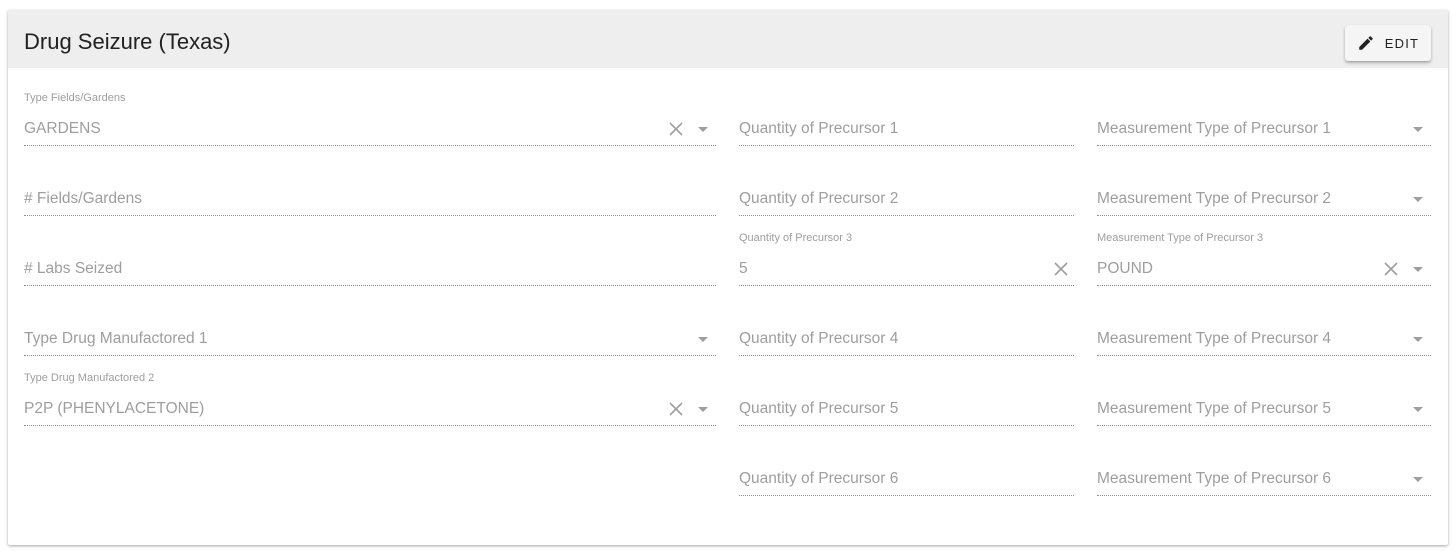 The height and width of the screenshot is (553, 1456). What do you see at coordinates (906, 200) in the screenshot?
I see `quantity-precursor-2-input: Quantity of Precursor 2` at bounding box center [906, 200].